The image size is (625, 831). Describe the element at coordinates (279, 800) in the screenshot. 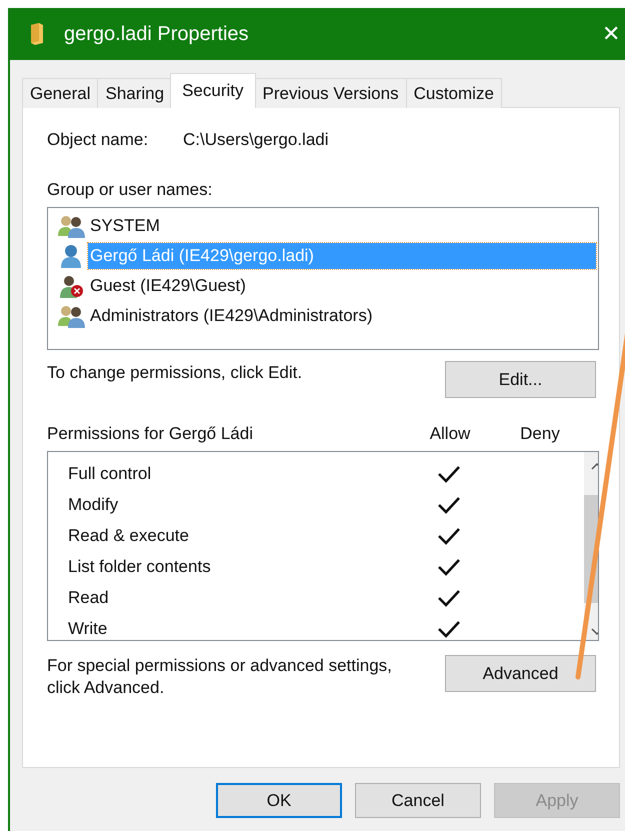

I see `dialog-button: OK` at that location.